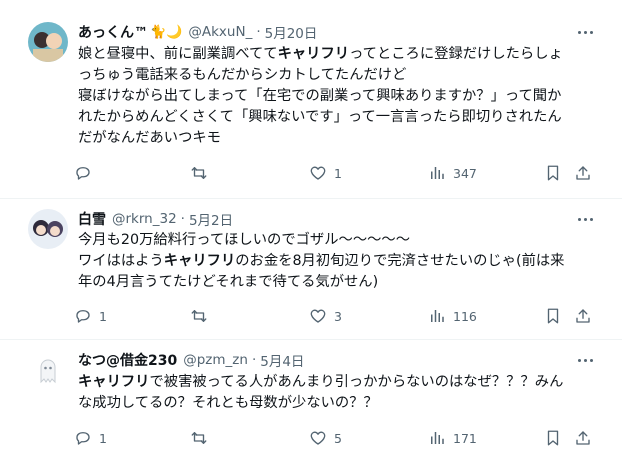 The width and height of the screenshot is (622, 466). I want to click on like-button: 3, so click(325, 316).